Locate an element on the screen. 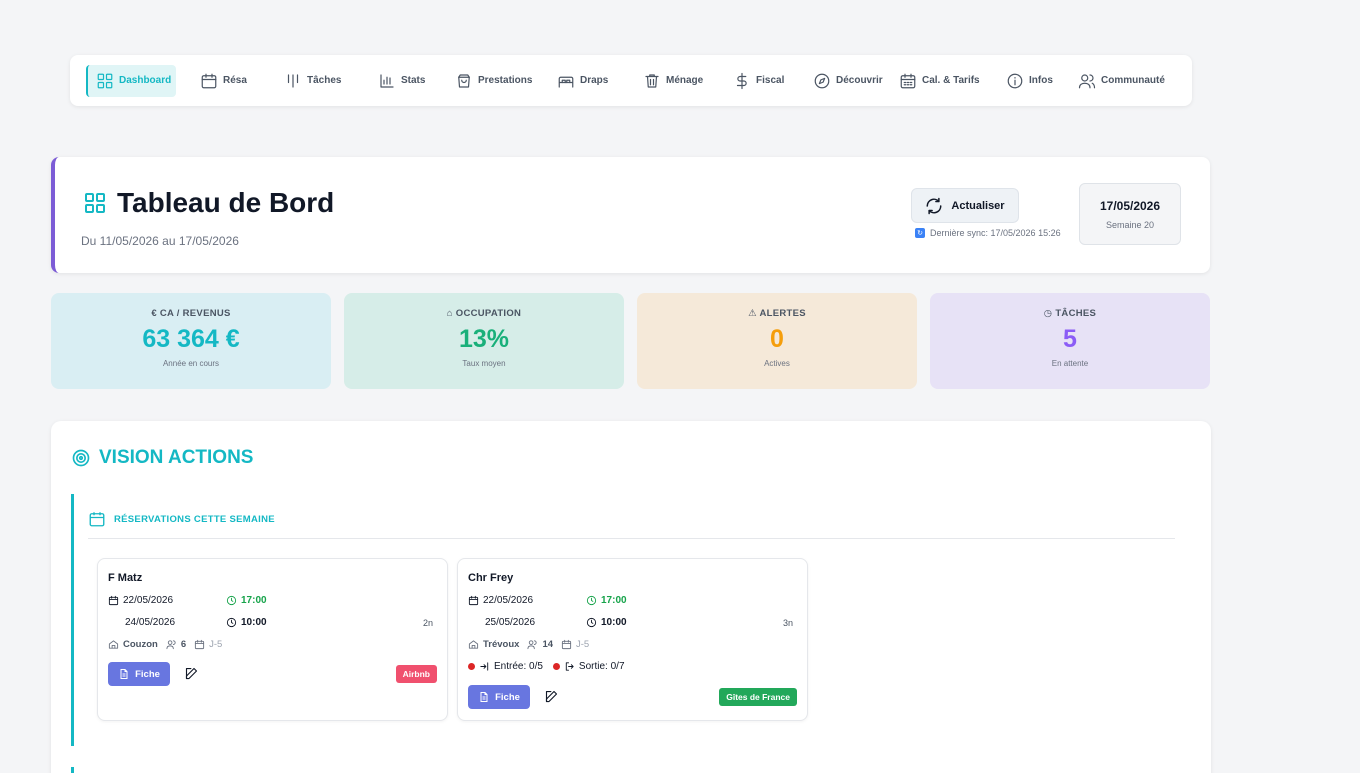  guest-name: F Matz is located at coordinates (125, 578).